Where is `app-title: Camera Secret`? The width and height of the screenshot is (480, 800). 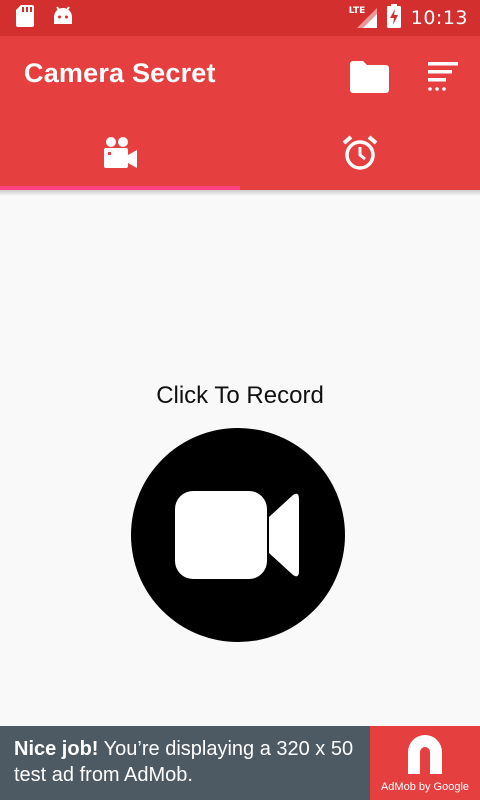 app-title: Camera Secret is located at coordinates (120, 73).